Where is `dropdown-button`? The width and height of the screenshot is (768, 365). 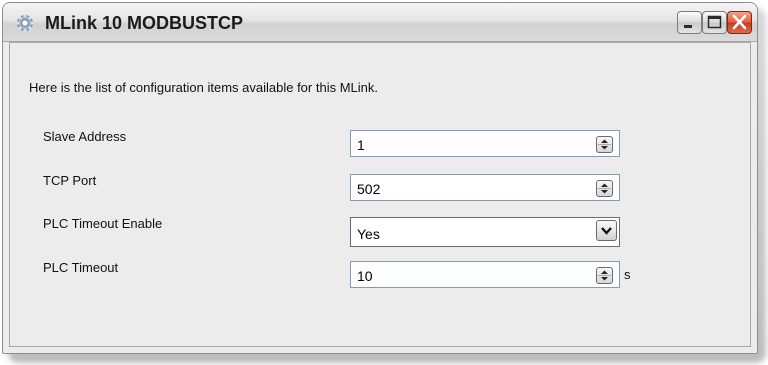 dropdown-button is located at coordinates (606, 230).